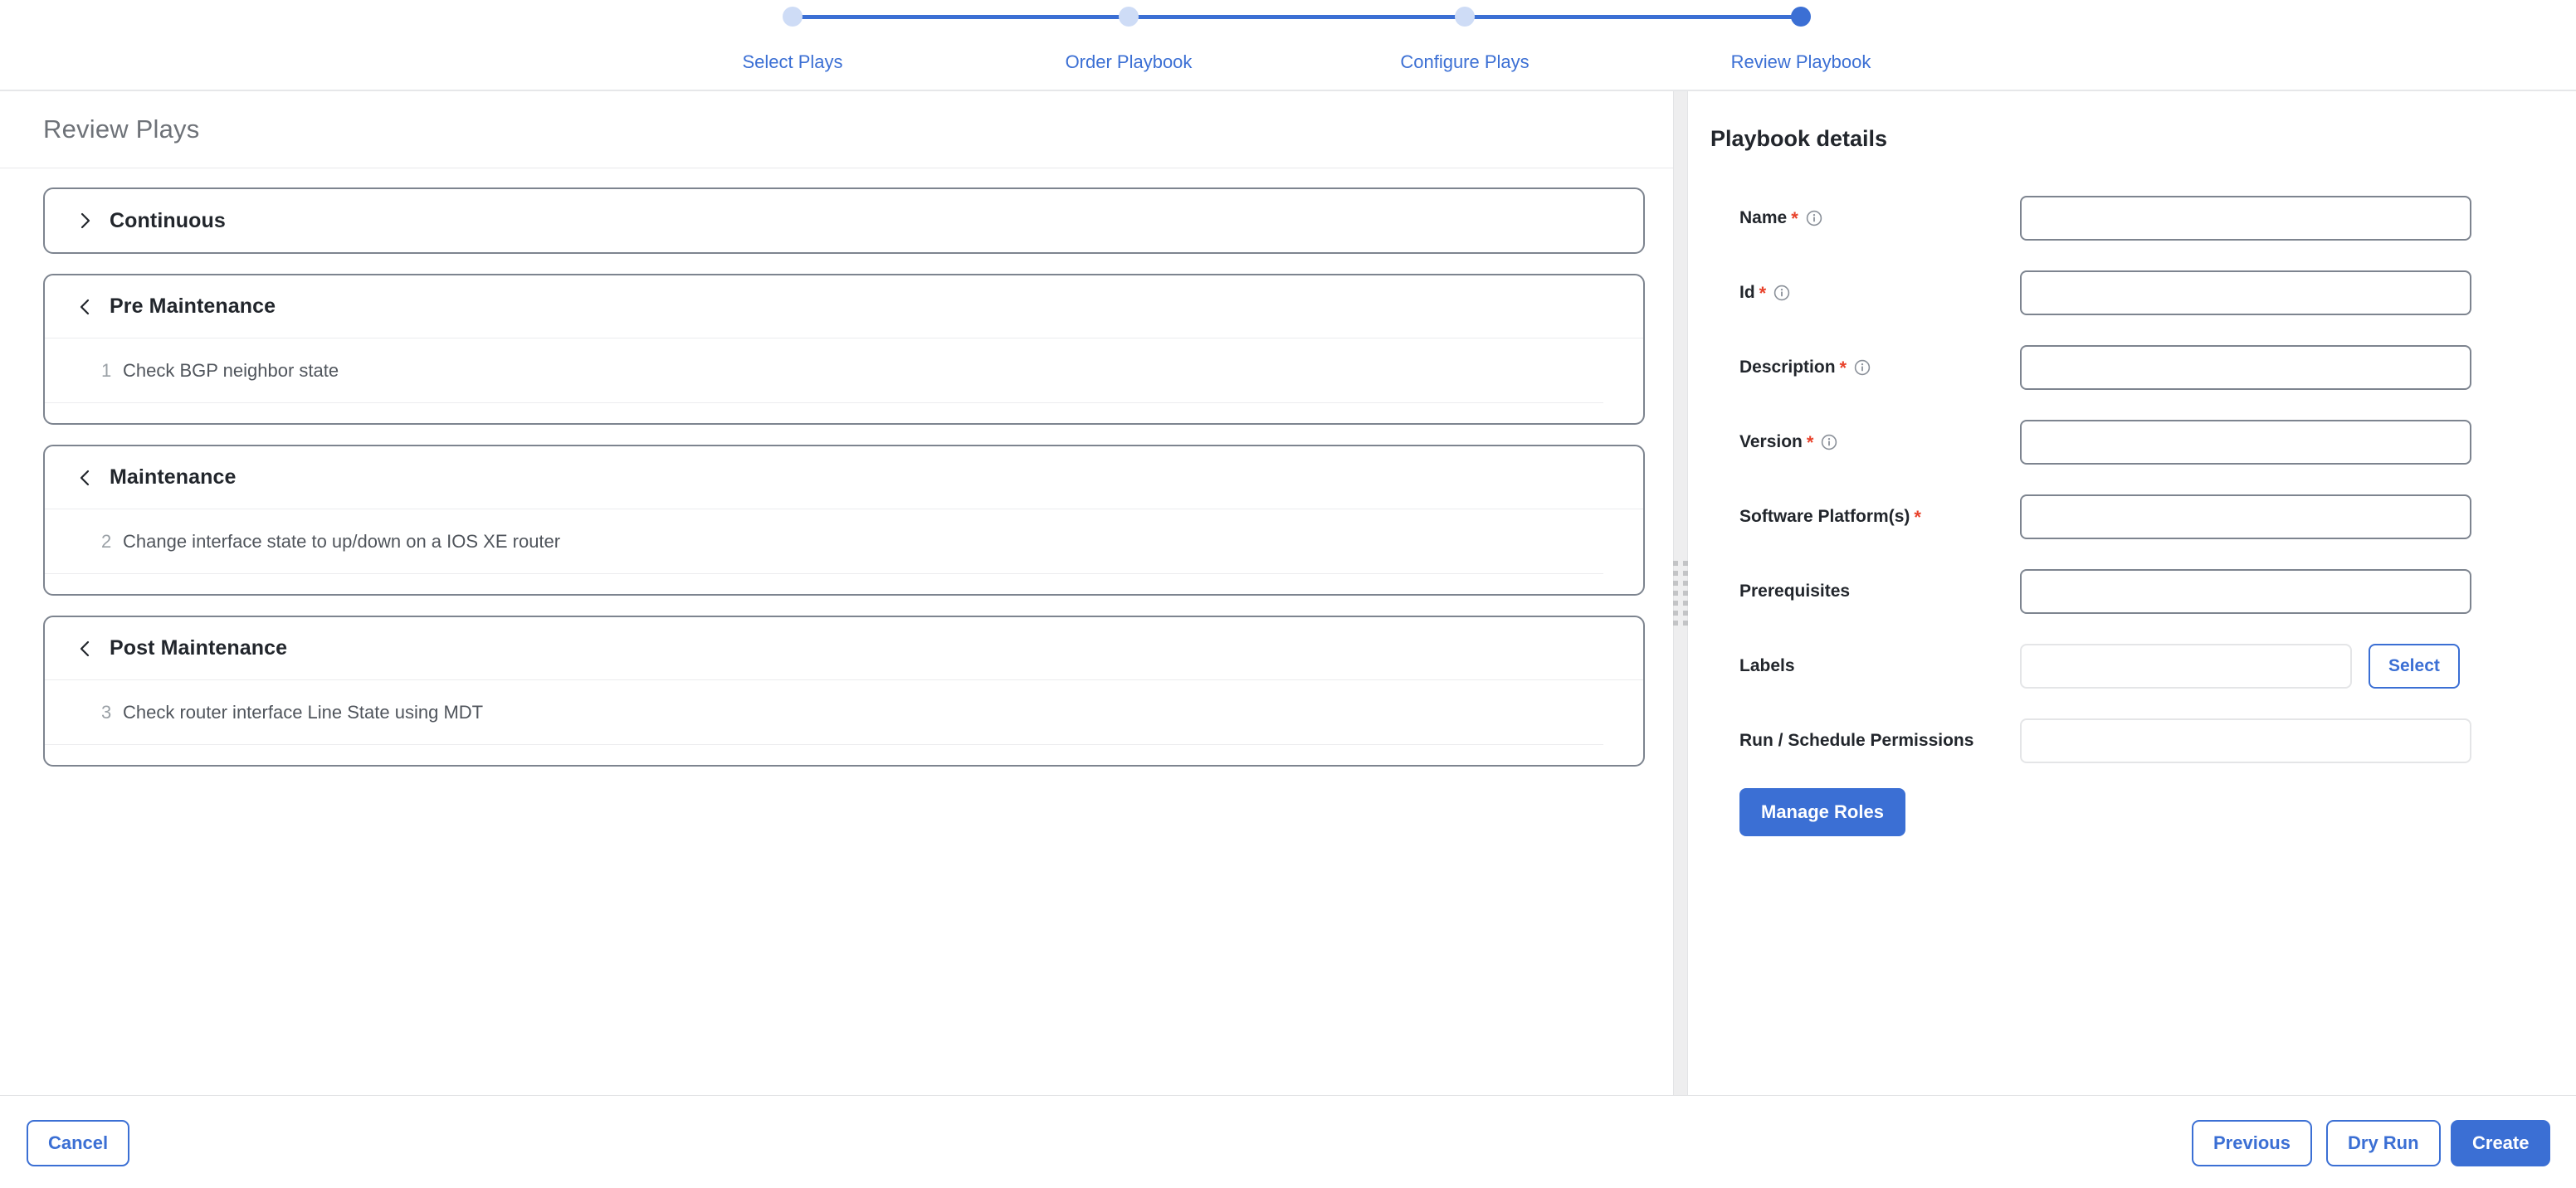 Image resolution: width=2576 pixels, height=1188 pixels. Describe the element at coordinates (2245, 591) in the screenshot. I see `prerequisites-input` at that location.